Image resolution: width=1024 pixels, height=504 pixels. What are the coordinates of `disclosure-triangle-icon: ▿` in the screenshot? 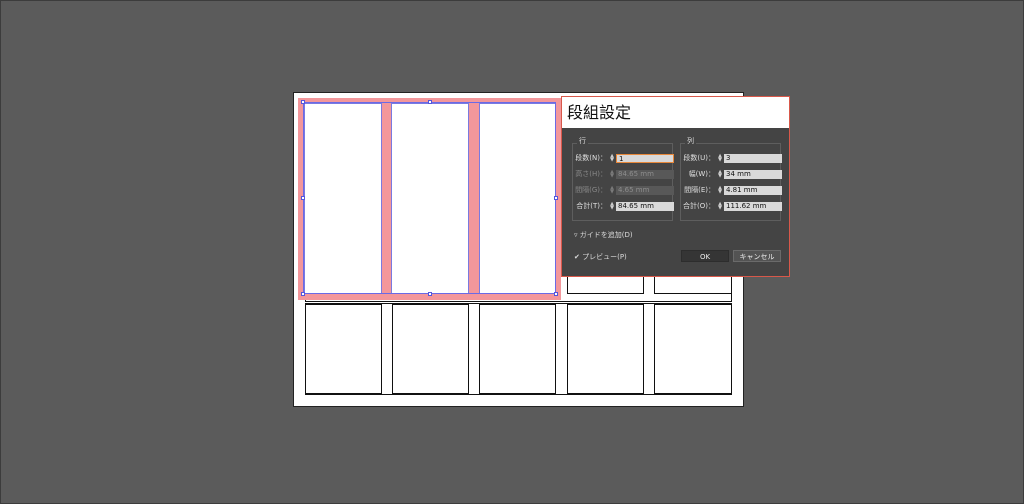 It's located at (576, 235).